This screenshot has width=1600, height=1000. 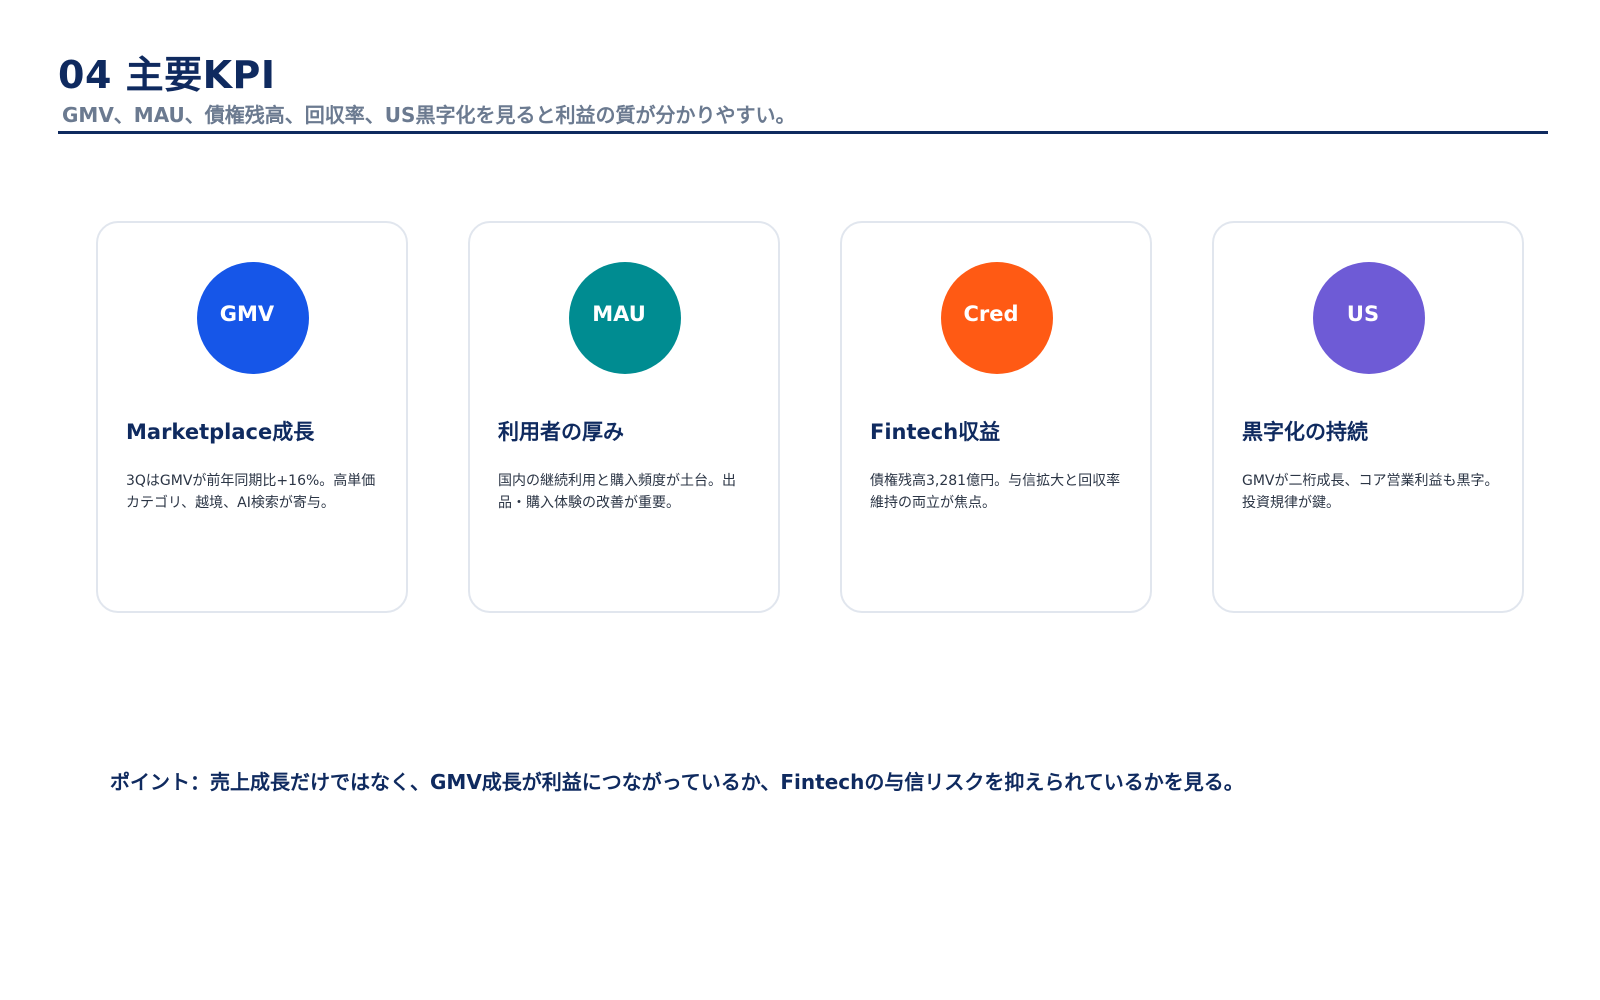 What do you see at coordinates (617, 492) in the screenshot?
I see `card-body: 国内の継続利用と購入頻度が土台。出品・購入体験の改善が重要。` at bounding box center [617, 492].